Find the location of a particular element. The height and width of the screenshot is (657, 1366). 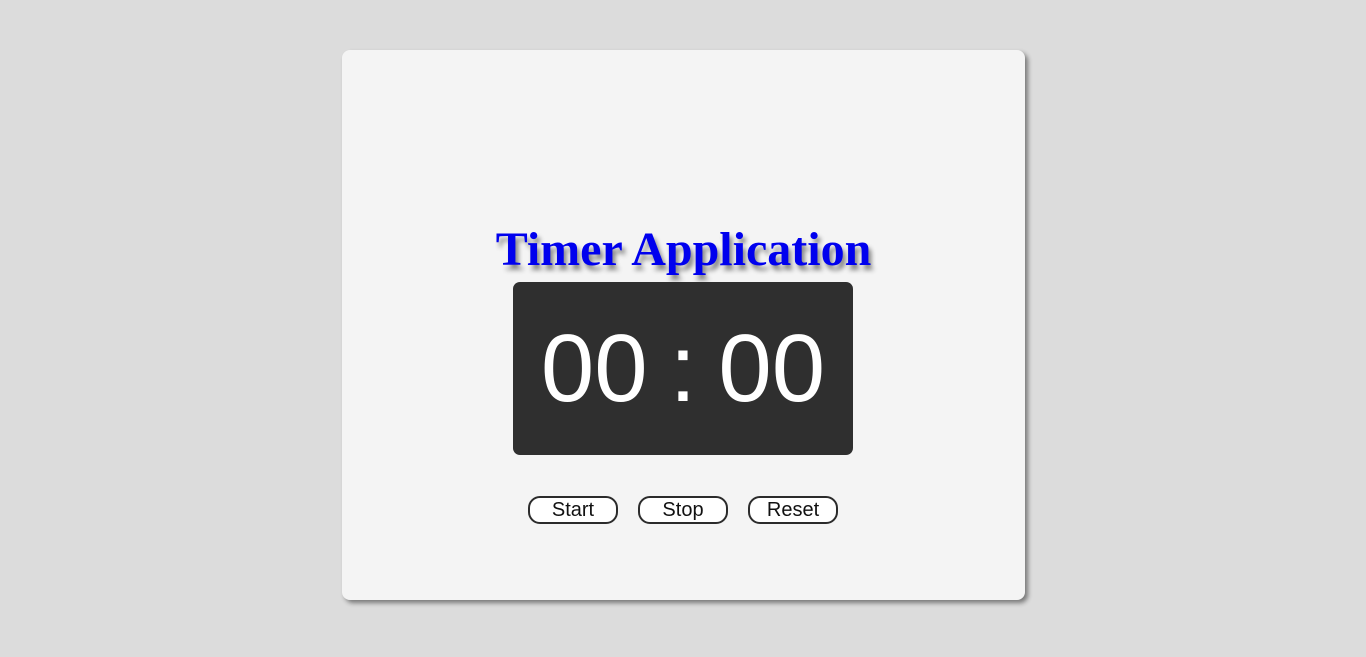

timer-display: 00 is located at coordinates (683, 368).